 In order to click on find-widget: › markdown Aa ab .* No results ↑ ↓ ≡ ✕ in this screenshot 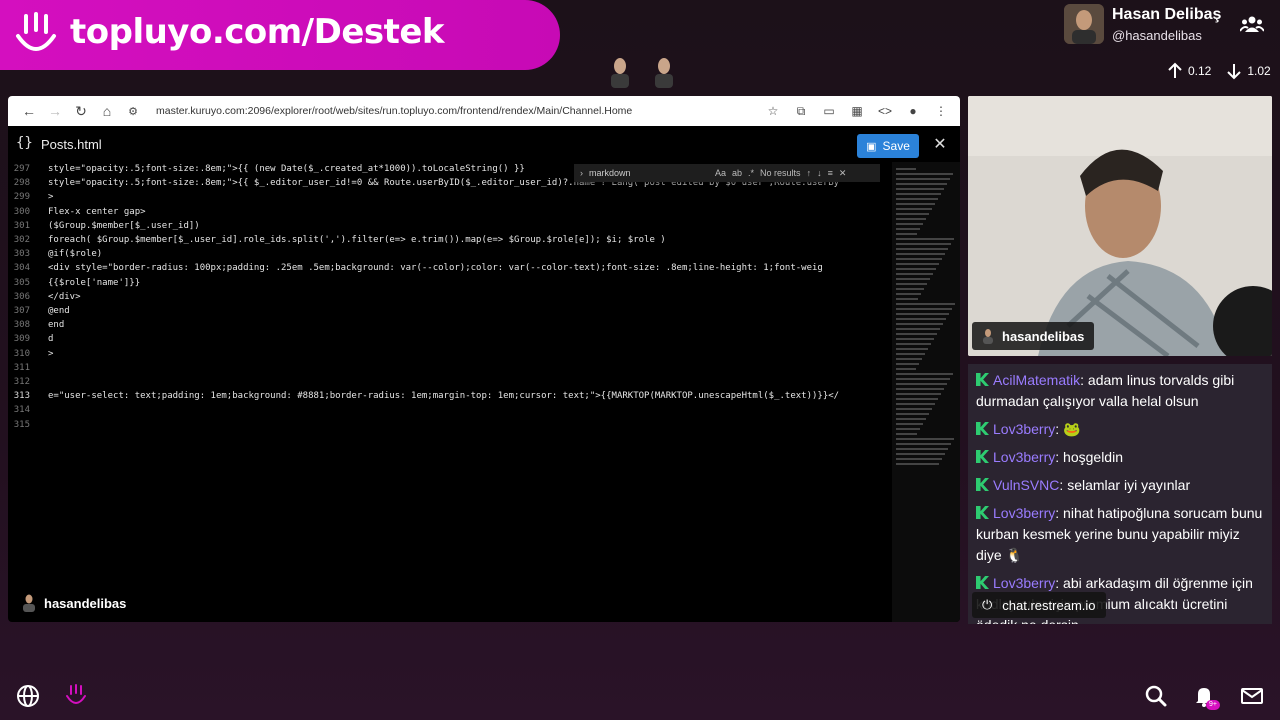, I will do `click(727, 173)`.